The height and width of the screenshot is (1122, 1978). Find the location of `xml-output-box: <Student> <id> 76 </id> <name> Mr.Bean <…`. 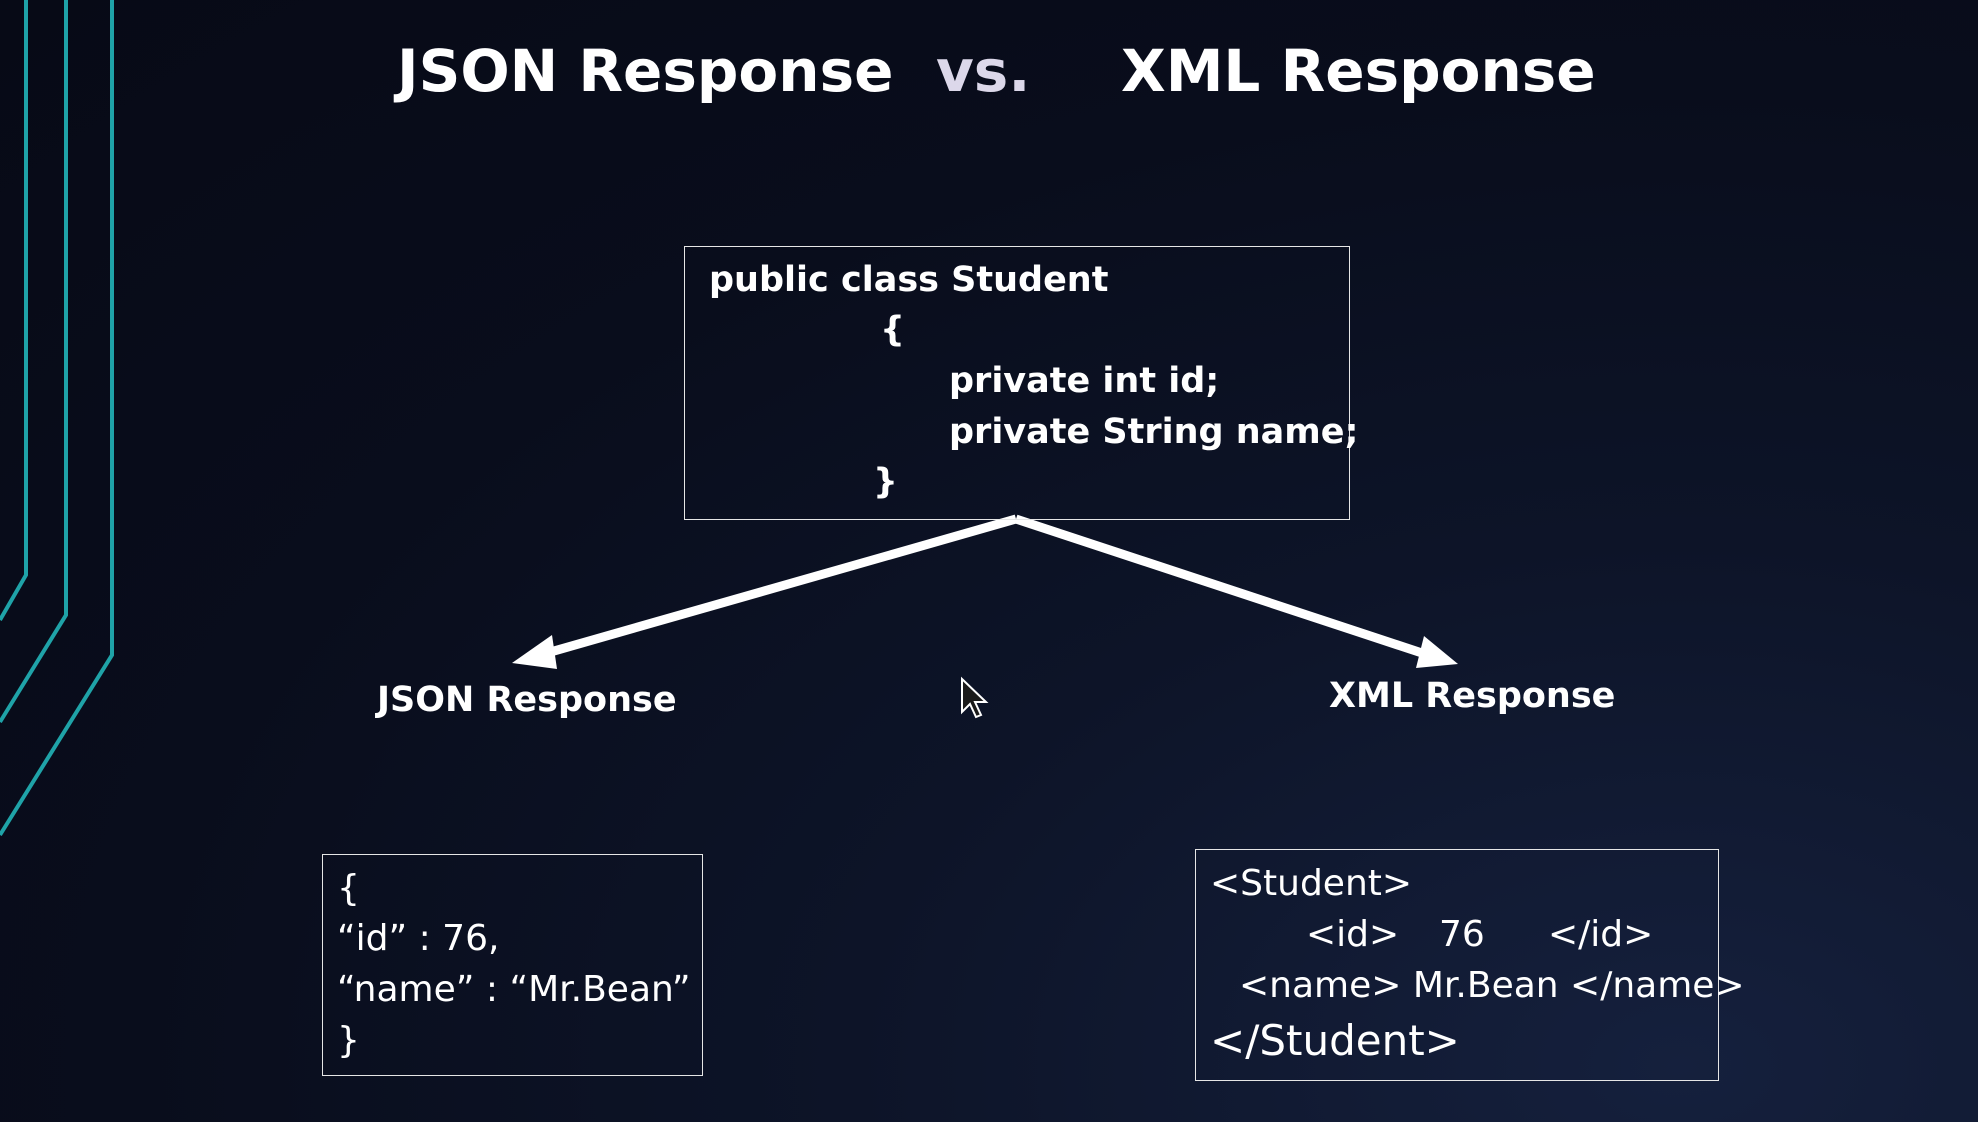

xml-output-box: <Student> <id> 76 </id> <name> Mr.Bean <… is located at coordinates (1470, 965).